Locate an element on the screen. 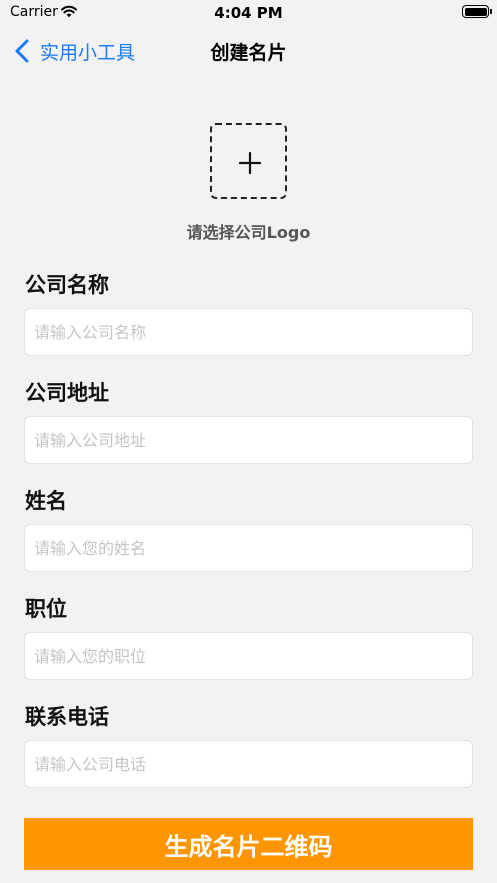 This screenshot has width=497, height=883. phone-input is located at coordinates (248, 764).